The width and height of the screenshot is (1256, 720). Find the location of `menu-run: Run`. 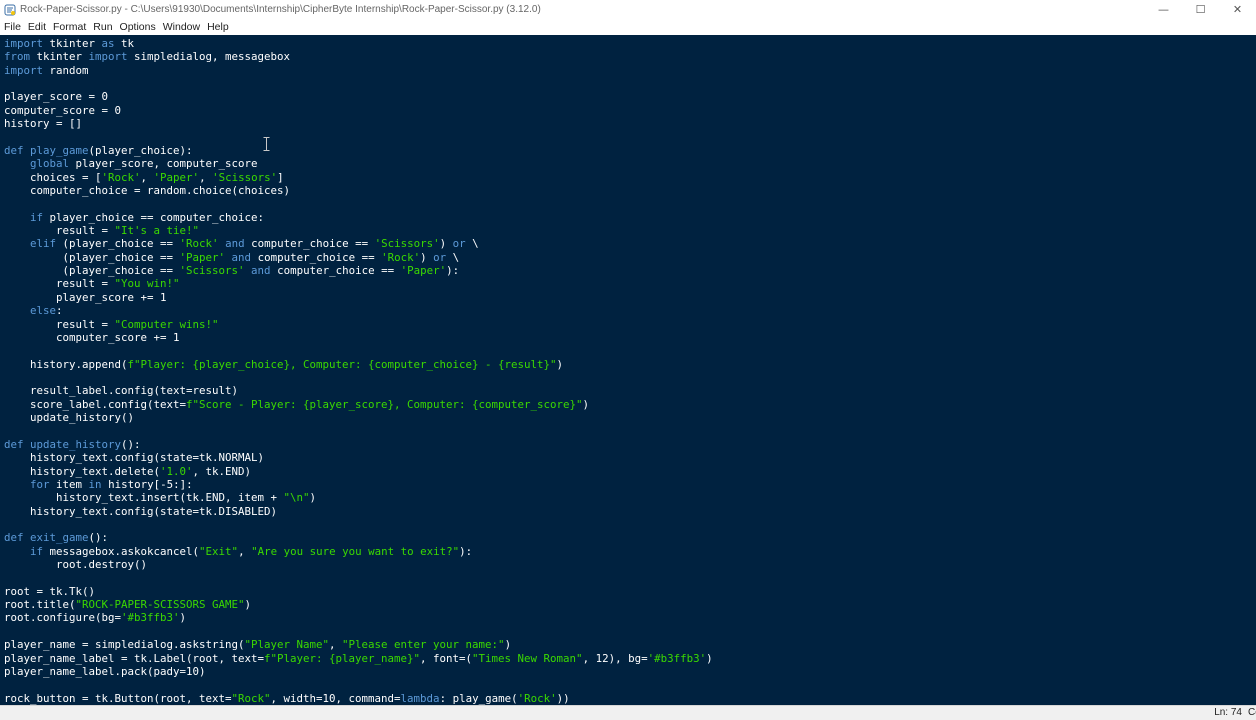

menu-run: Run is located at coordinates (102, 27).